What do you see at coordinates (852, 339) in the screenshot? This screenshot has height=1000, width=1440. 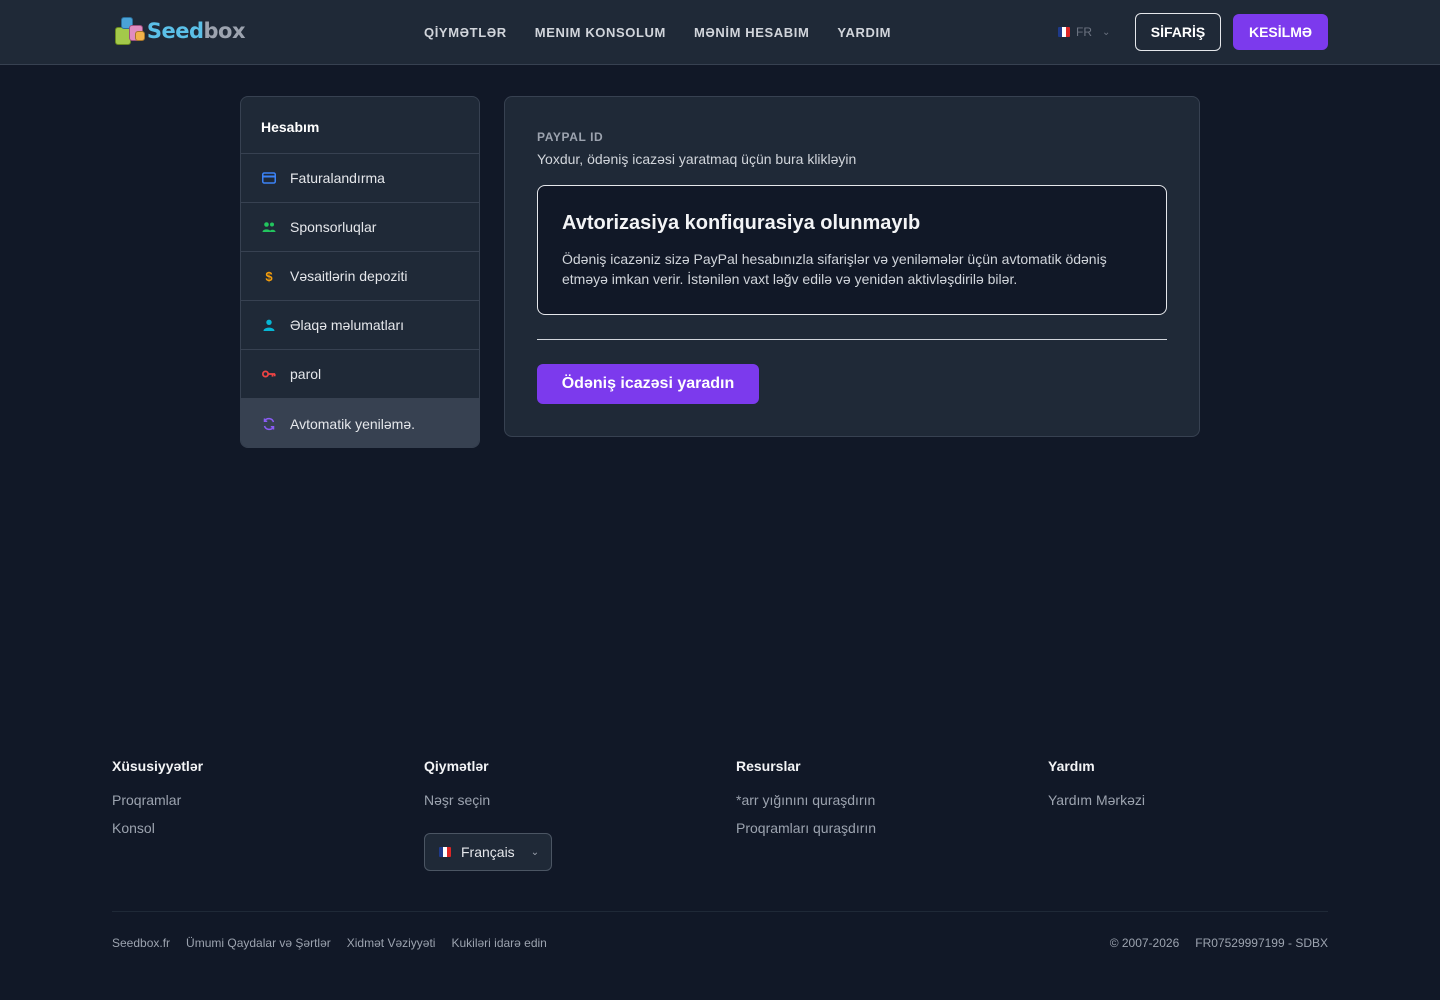 I see `divider` at bounding box center [852, 339].